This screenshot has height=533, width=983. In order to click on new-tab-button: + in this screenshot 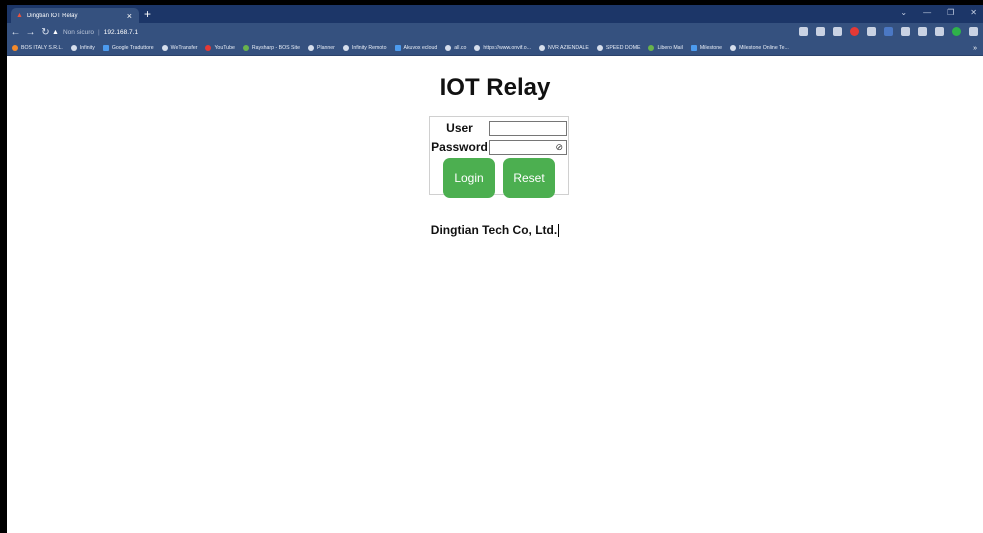, I will do `click(147, 14)`.